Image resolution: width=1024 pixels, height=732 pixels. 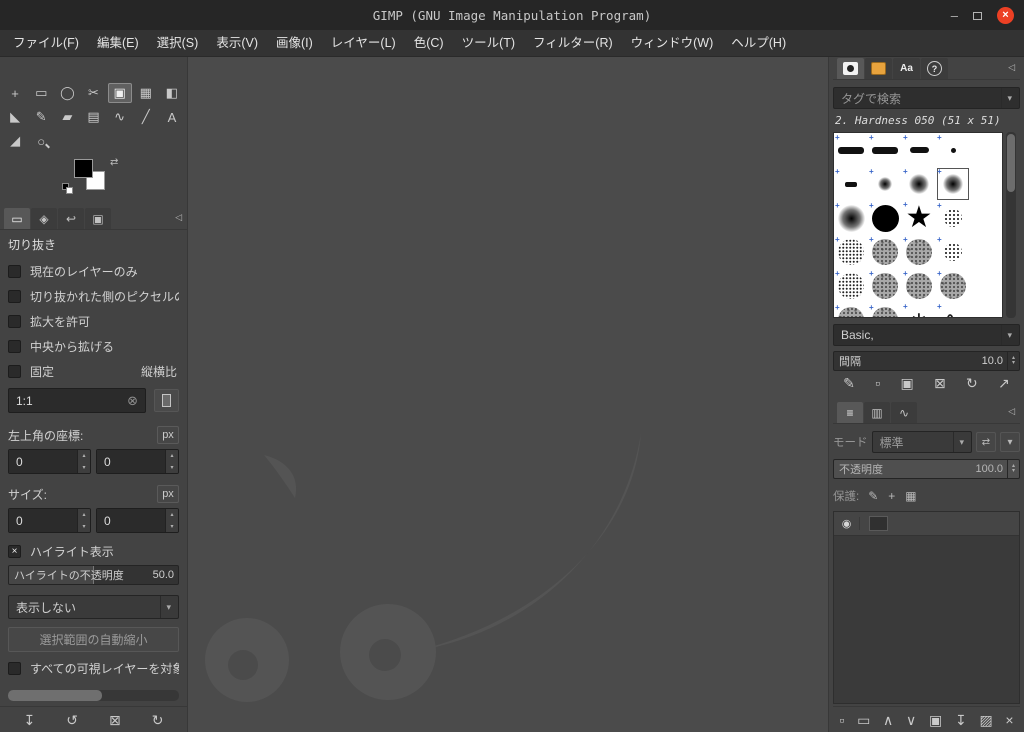 I want to click on tool-options-scrollbar, so click(x=93, y=695).